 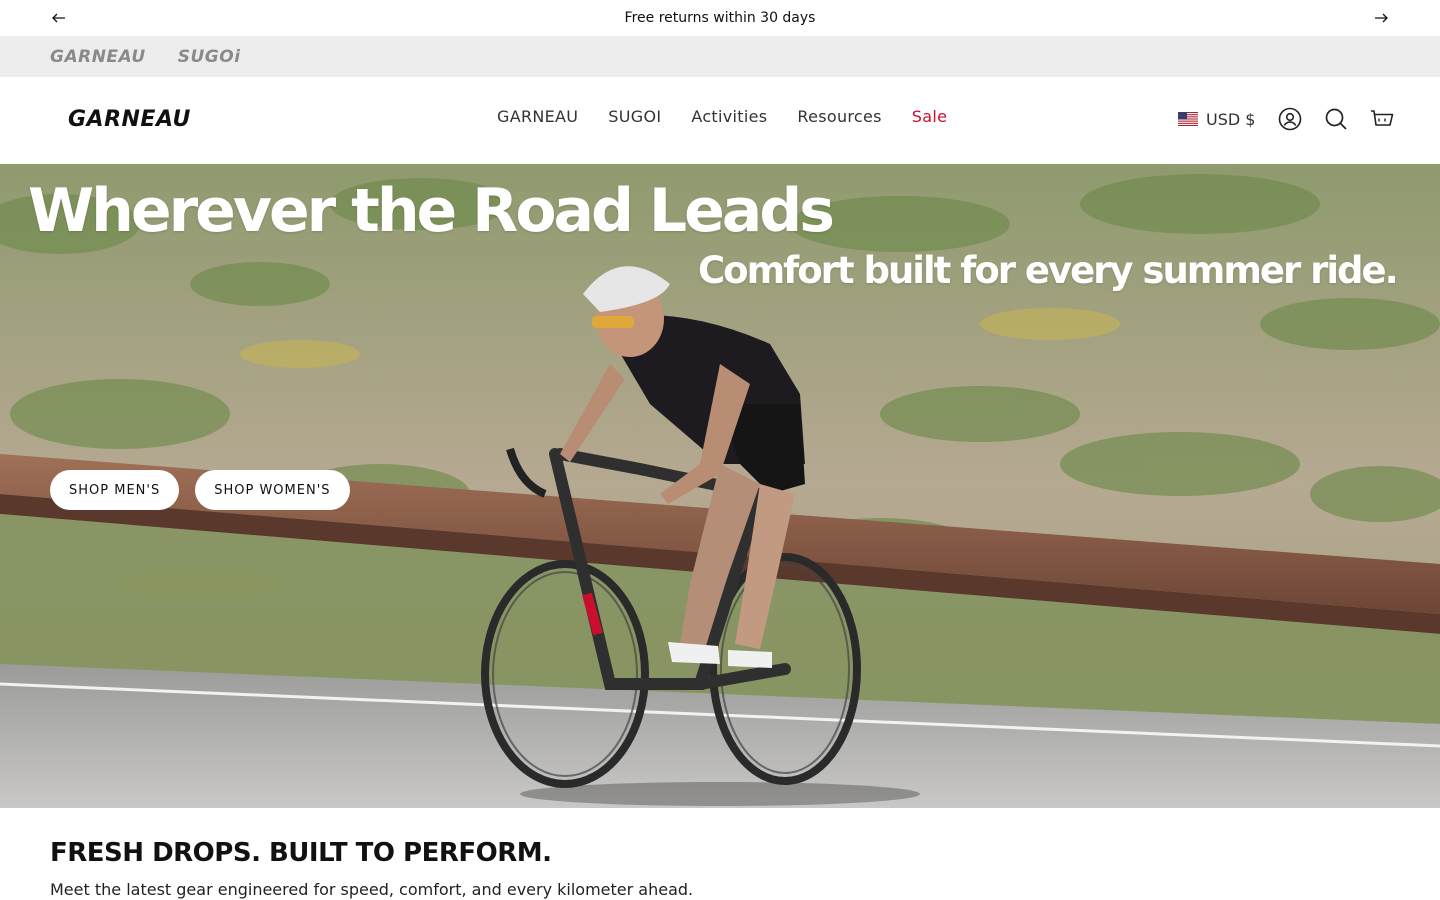 I want to click on arrow-right-icon, so click(x=1381, y=18).